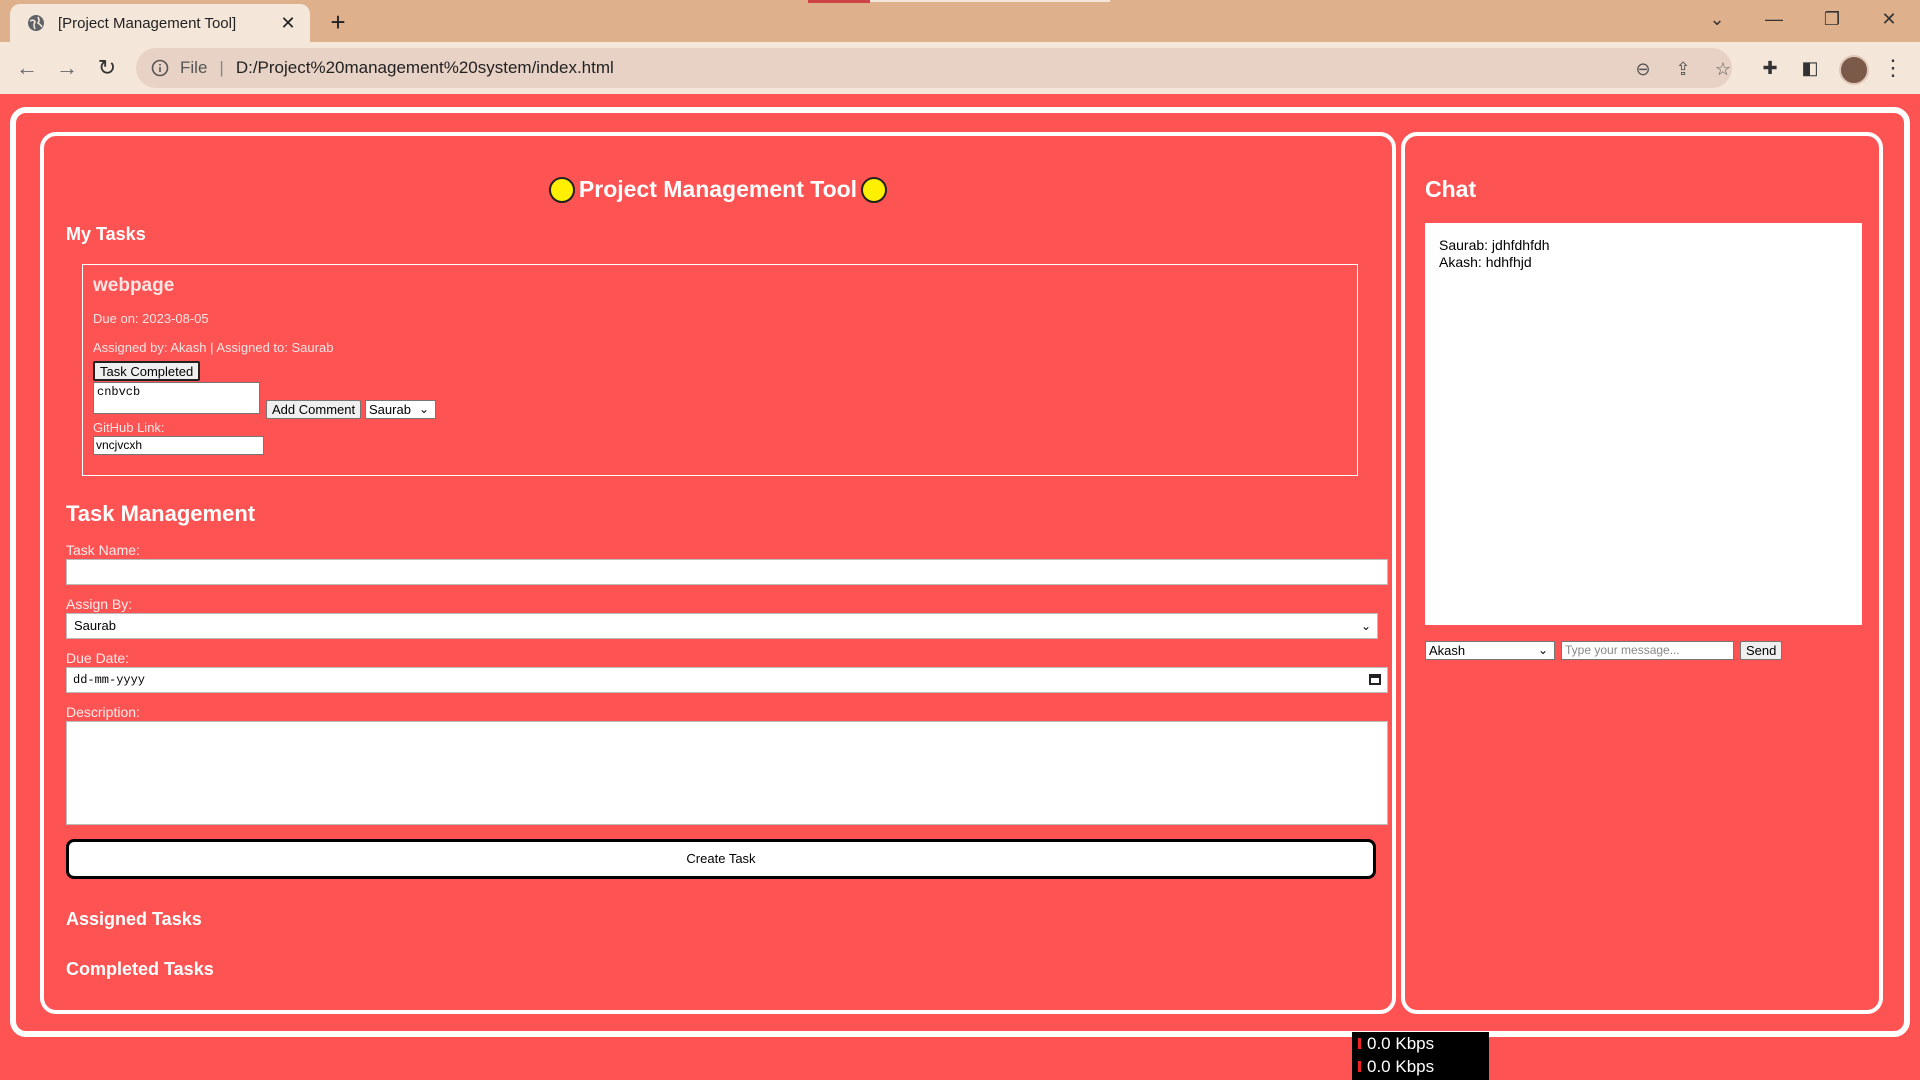 This screenshot has width=1920, height=1080. What do you see at coordinates (1359, 1043) in the screenshot?
I see `upload-bar` at bounding box center [1359, 1043].